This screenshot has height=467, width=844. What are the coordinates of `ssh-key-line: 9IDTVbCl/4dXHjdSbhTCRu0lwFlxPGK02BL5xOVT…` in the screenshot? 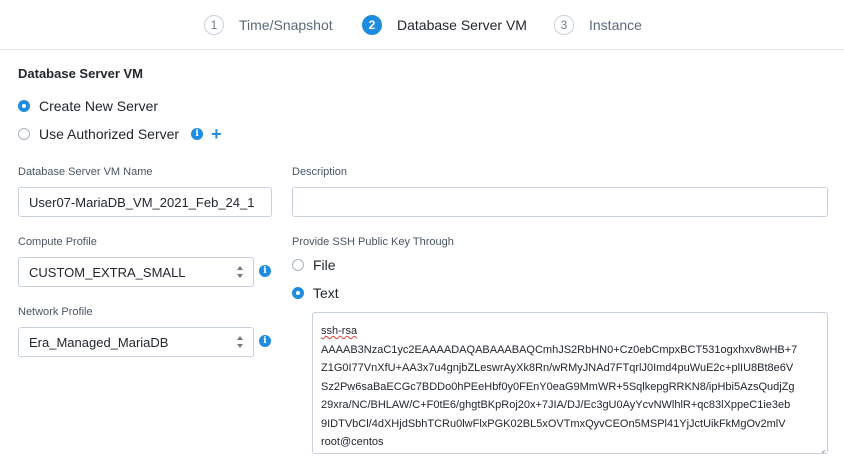 It's located at (553, 423).